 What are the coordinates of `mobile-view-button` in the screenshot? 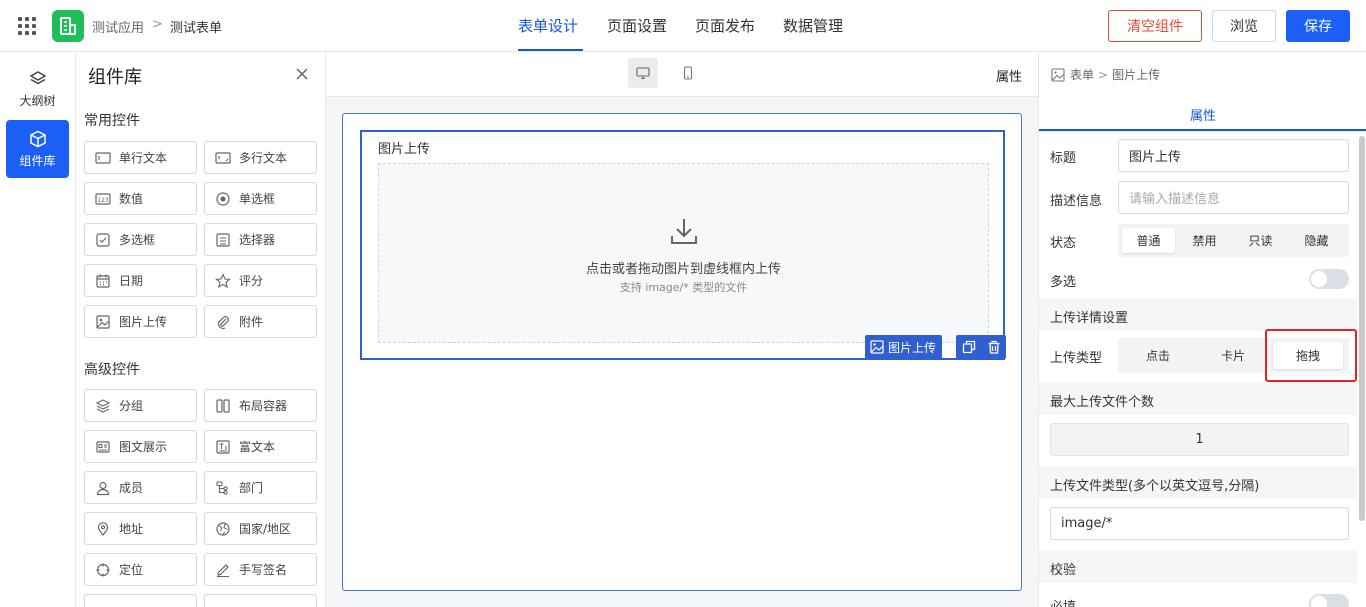 It's located at (688, 73).